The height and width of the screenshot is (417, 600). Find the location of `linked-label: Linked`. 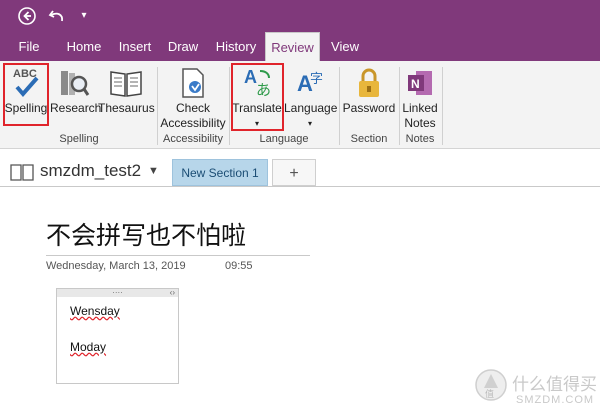

linked-label: Linked is located at coordinates (420, 108).